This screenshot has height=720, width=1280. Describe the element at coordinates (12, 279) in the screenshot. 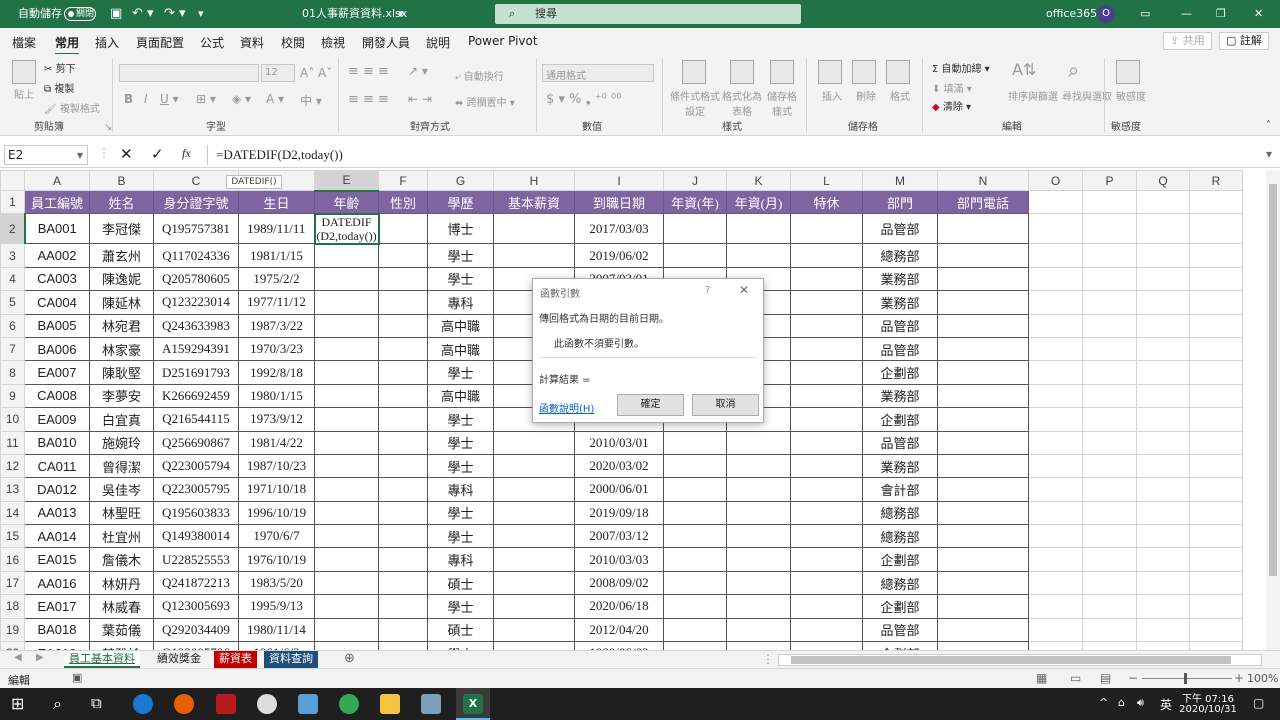

I see `row-header: 4` at that location.